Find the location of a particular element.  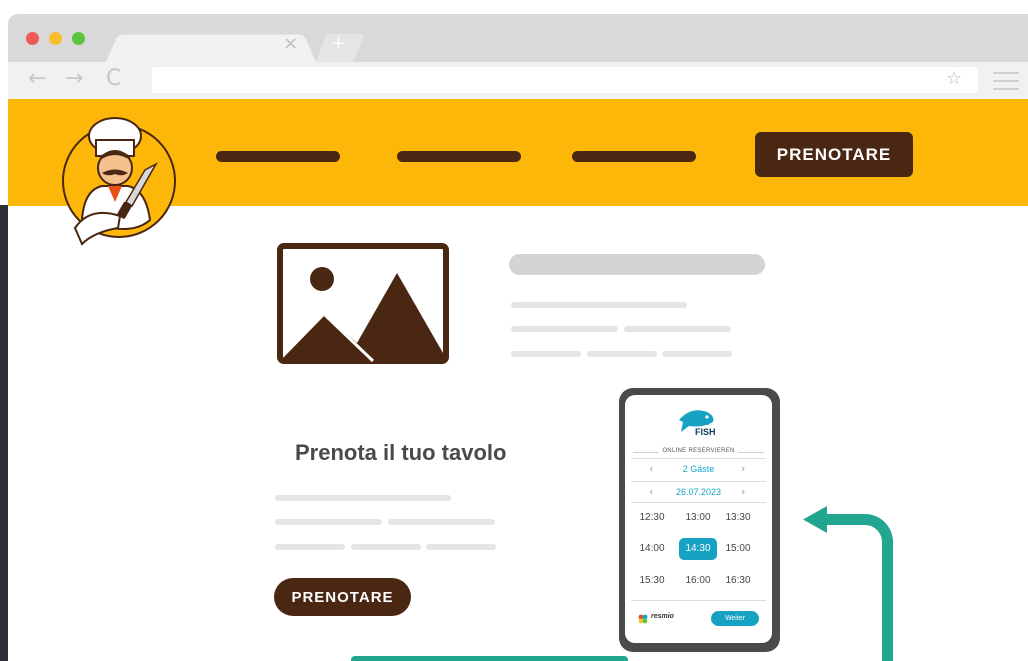

widget-heading: ONLINE RESERVIEREN is located at coordinates (698, 451).